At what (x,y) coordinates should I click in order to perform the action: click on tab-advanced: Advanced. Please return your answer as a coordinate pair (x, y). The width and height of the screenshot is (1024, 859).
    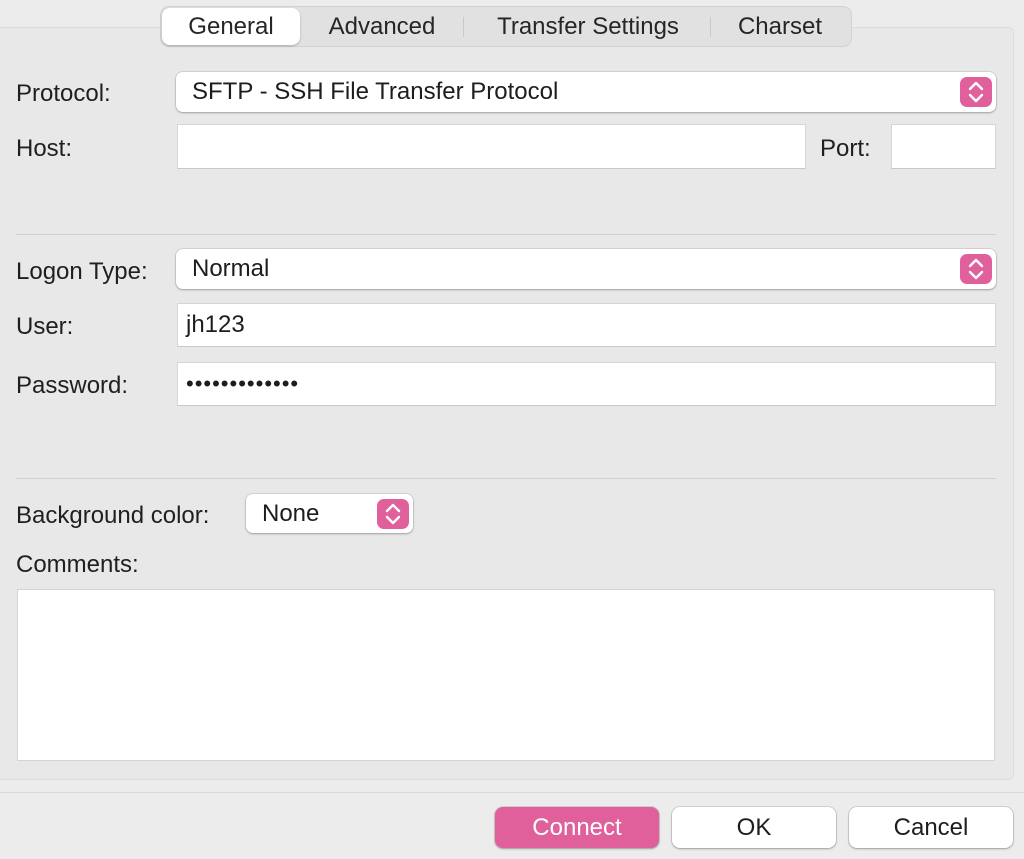
    Looking at the image, I should click on (382, 26).